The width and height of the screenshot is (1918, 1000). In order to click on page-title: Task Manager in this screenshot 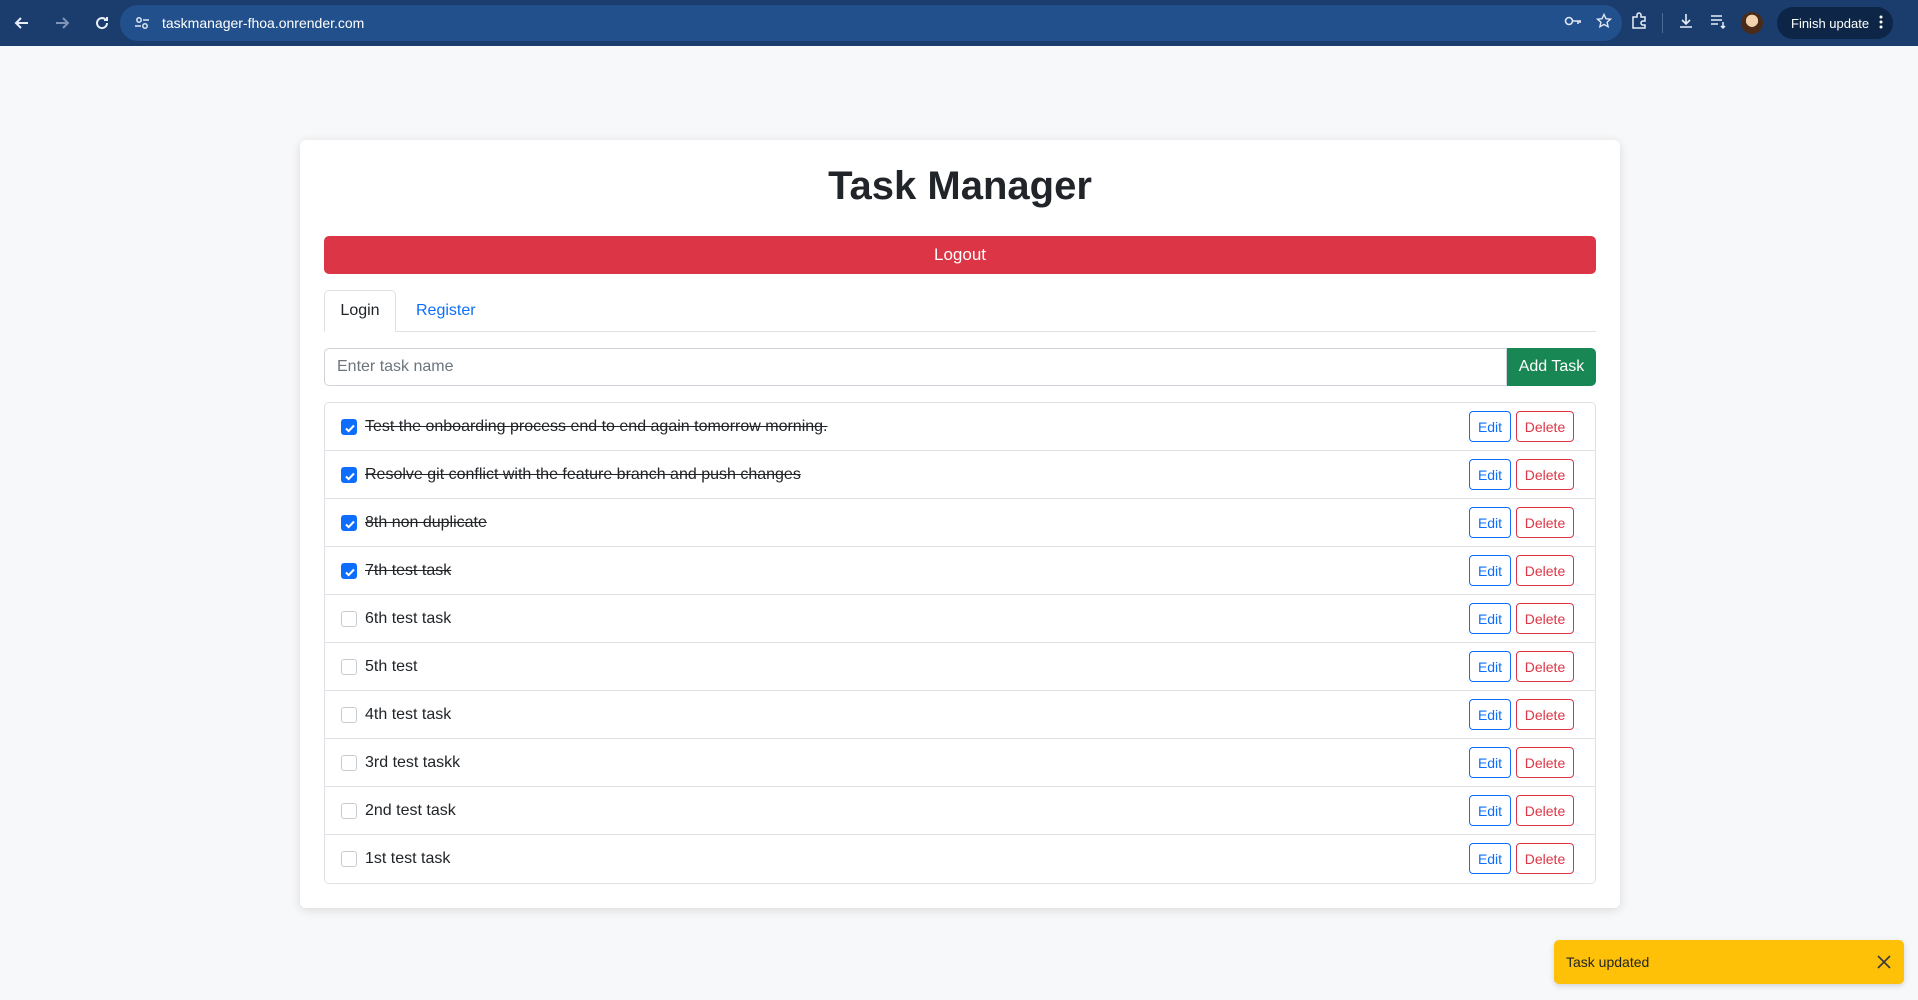, I will do `click(960, 186)`.